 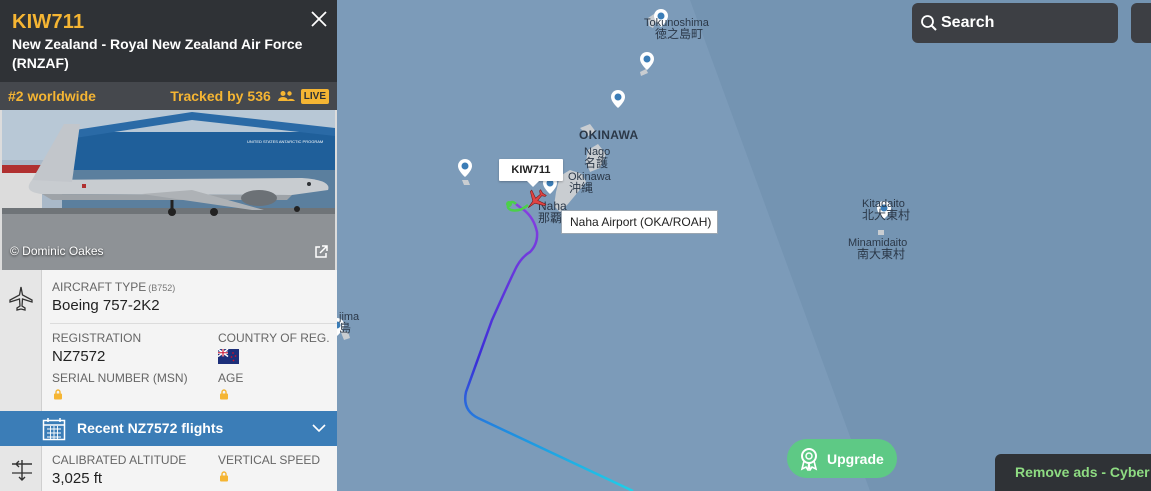 I want to click on map-label-kumejima-jp: 島, so click(x=345, y=328).